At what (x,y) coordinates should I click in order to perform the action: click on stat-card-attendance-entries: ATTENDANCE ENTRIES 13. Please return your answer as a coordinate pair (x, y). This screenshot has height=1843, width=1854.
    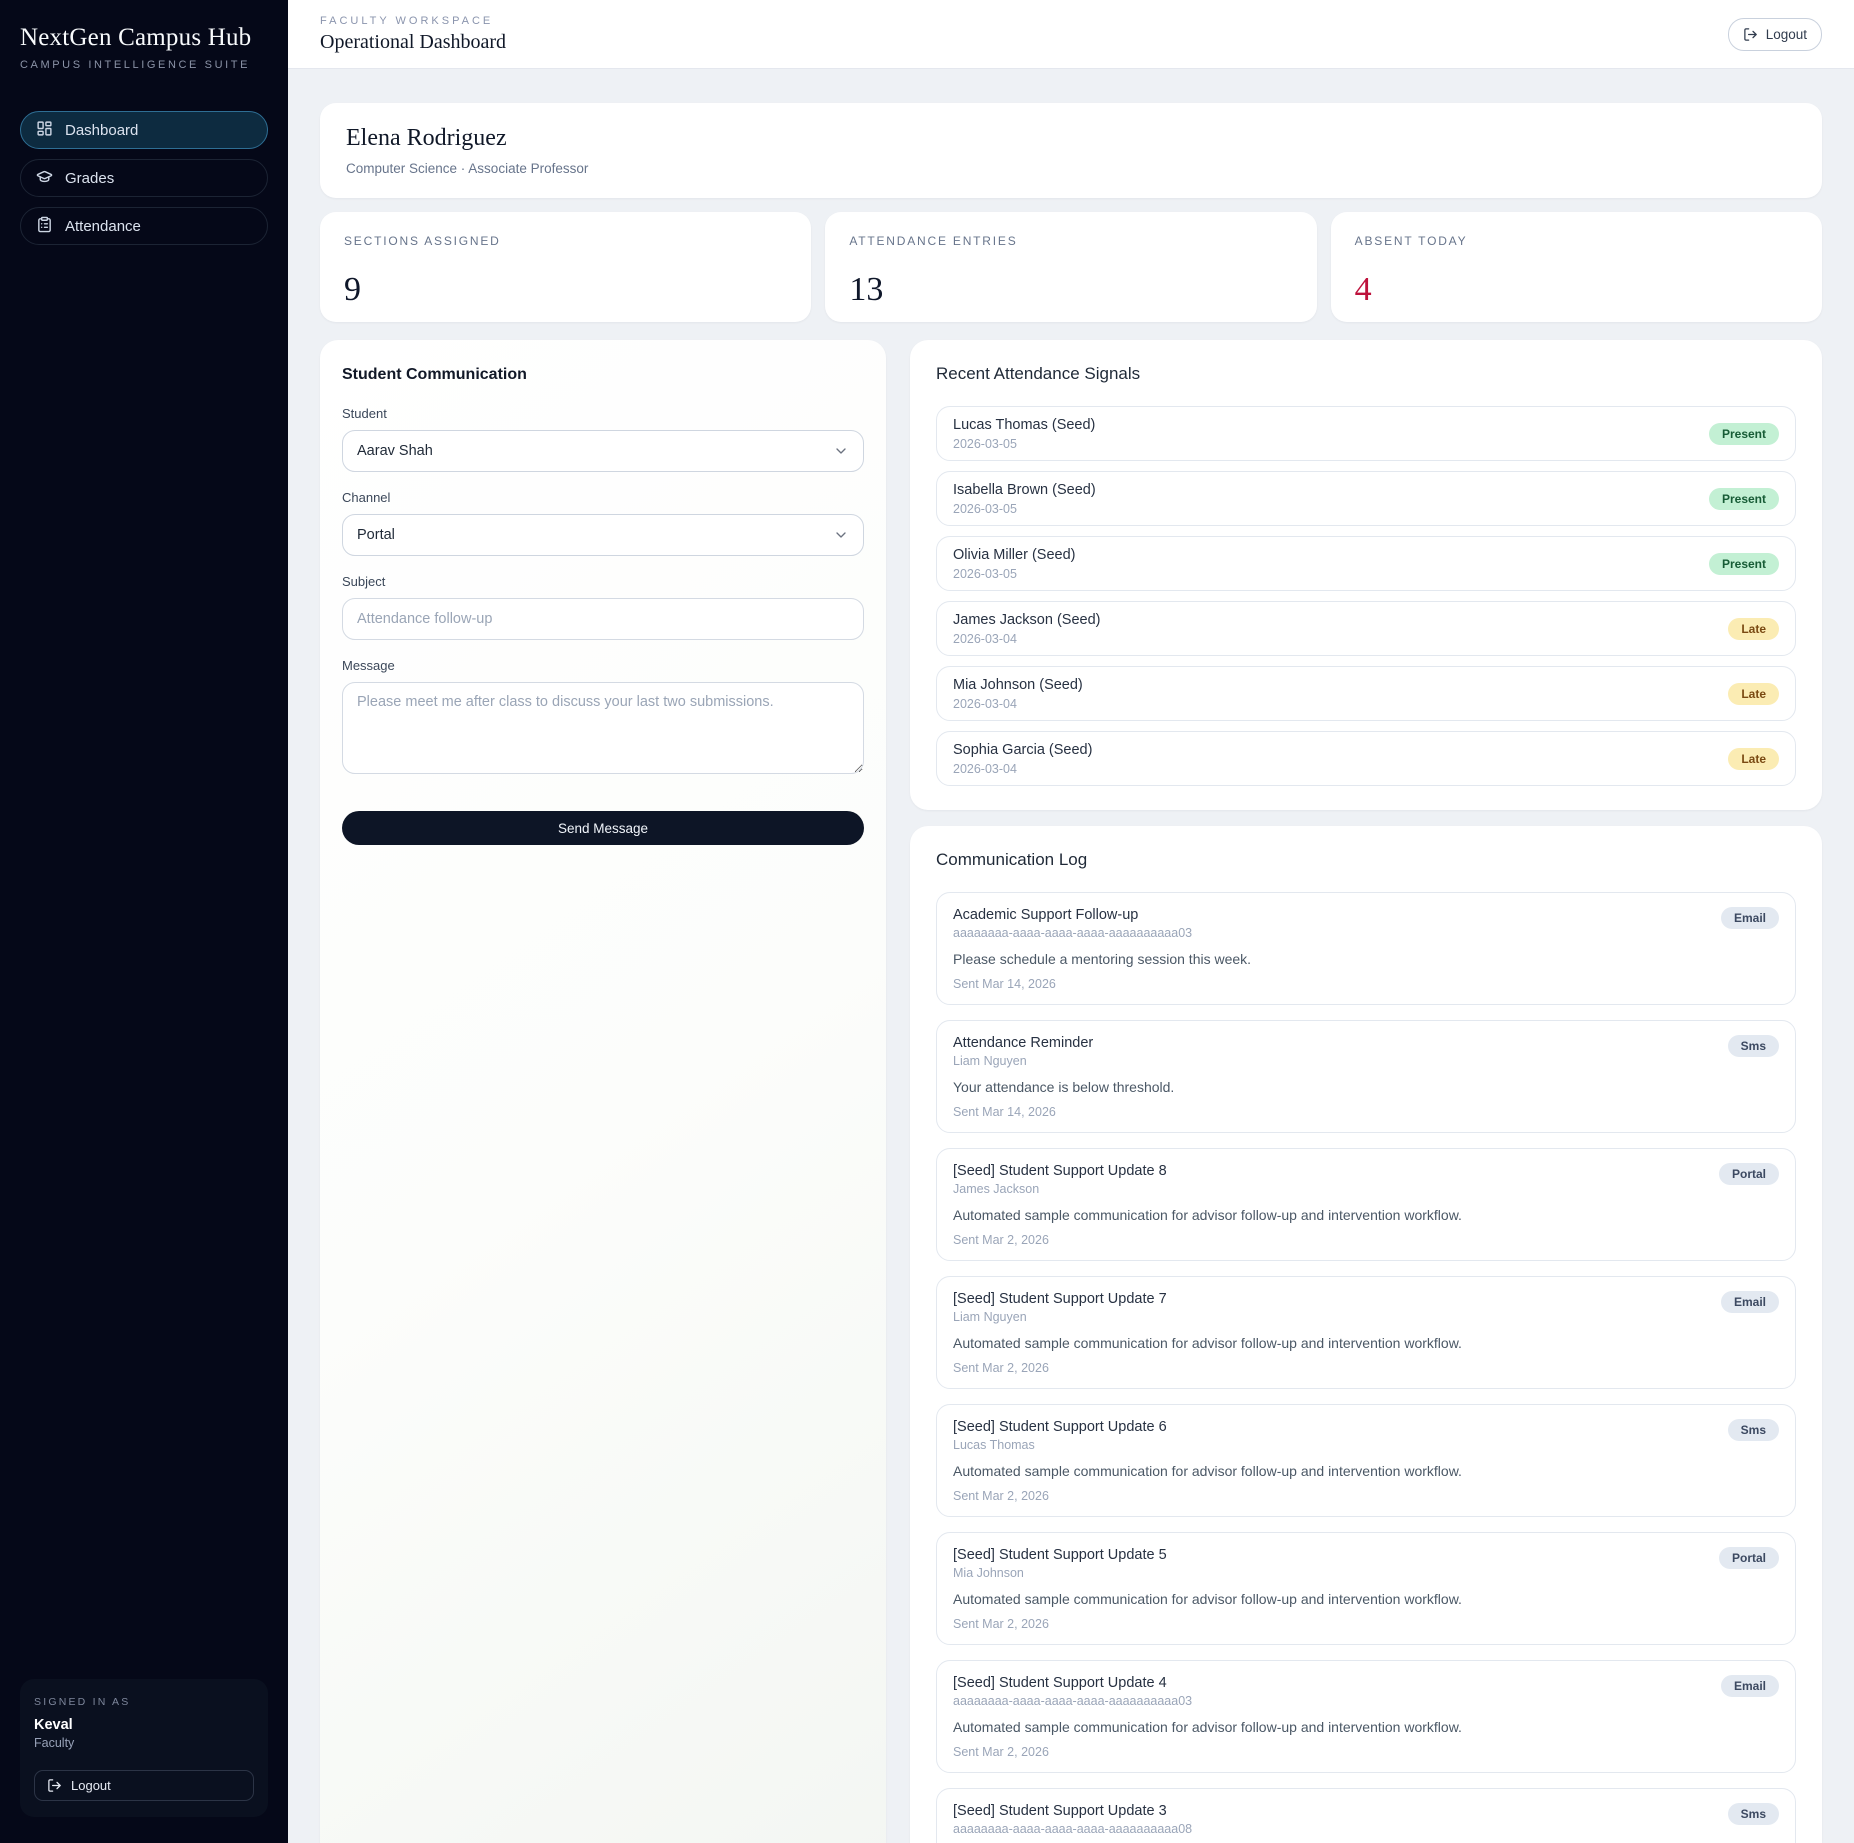
    Looking at the image, I should click on (1071, 267).